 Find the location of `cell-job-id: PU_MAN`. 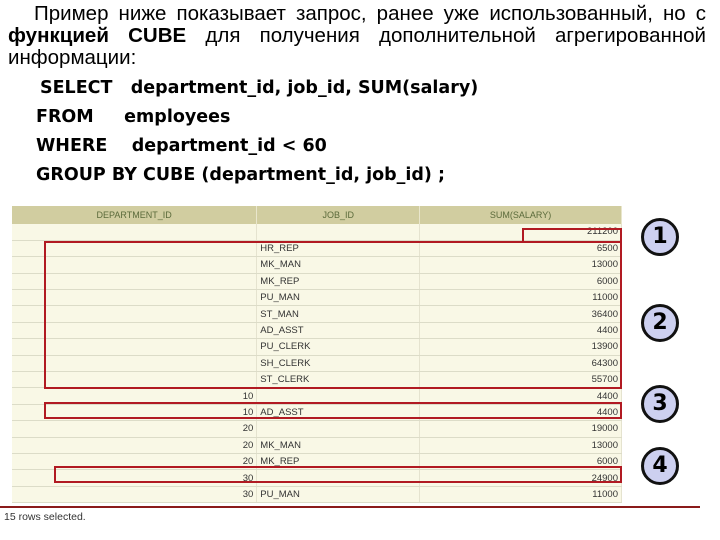

cell-job-id: PU_MAN is located at coordinates (338, 495).